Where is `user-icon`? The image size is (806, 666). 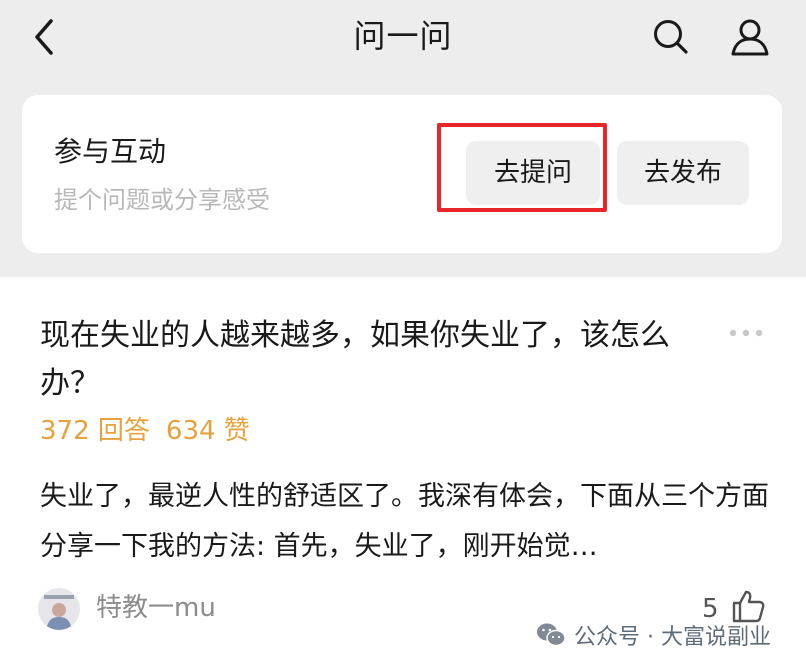
user-icon is located at coordinates (750, 37).